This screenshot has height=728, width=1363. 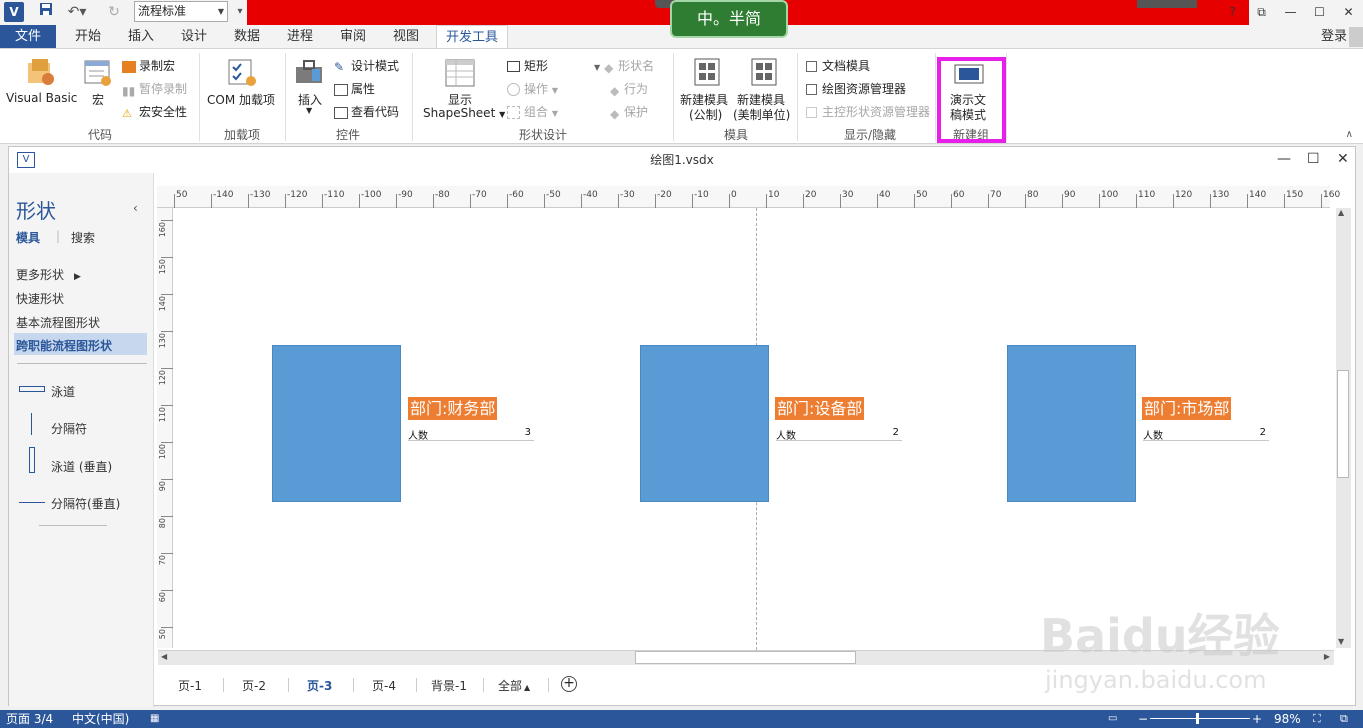 What do you see at coordinates (164, 656) in the screenshot?
I see `scroll-left-icon: ◀` at bounding box center [164, 656].